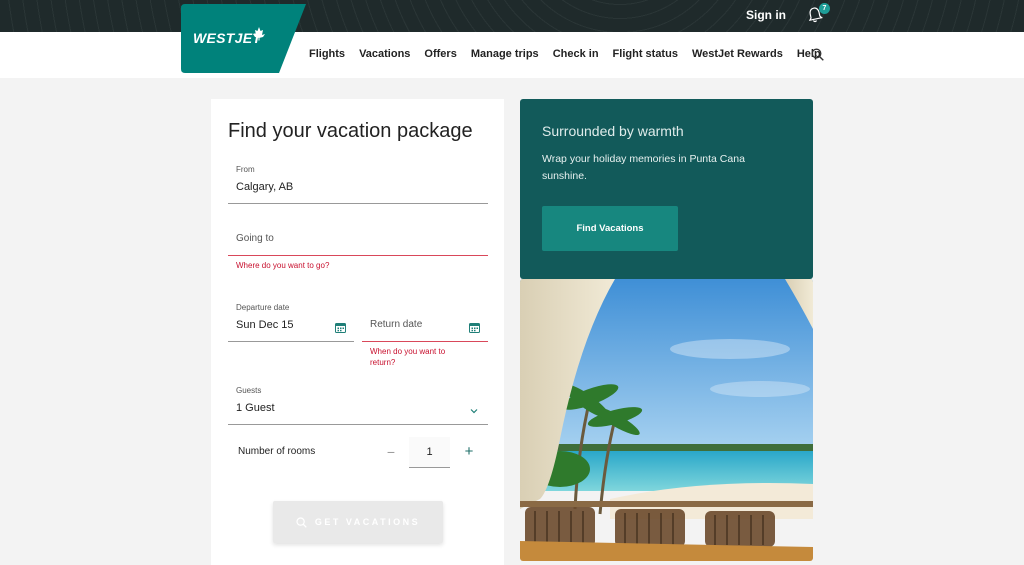  Describe the element at coordinates (277, 451) in the screenshot. I see `rooms-label: Number of rooms` at that location.